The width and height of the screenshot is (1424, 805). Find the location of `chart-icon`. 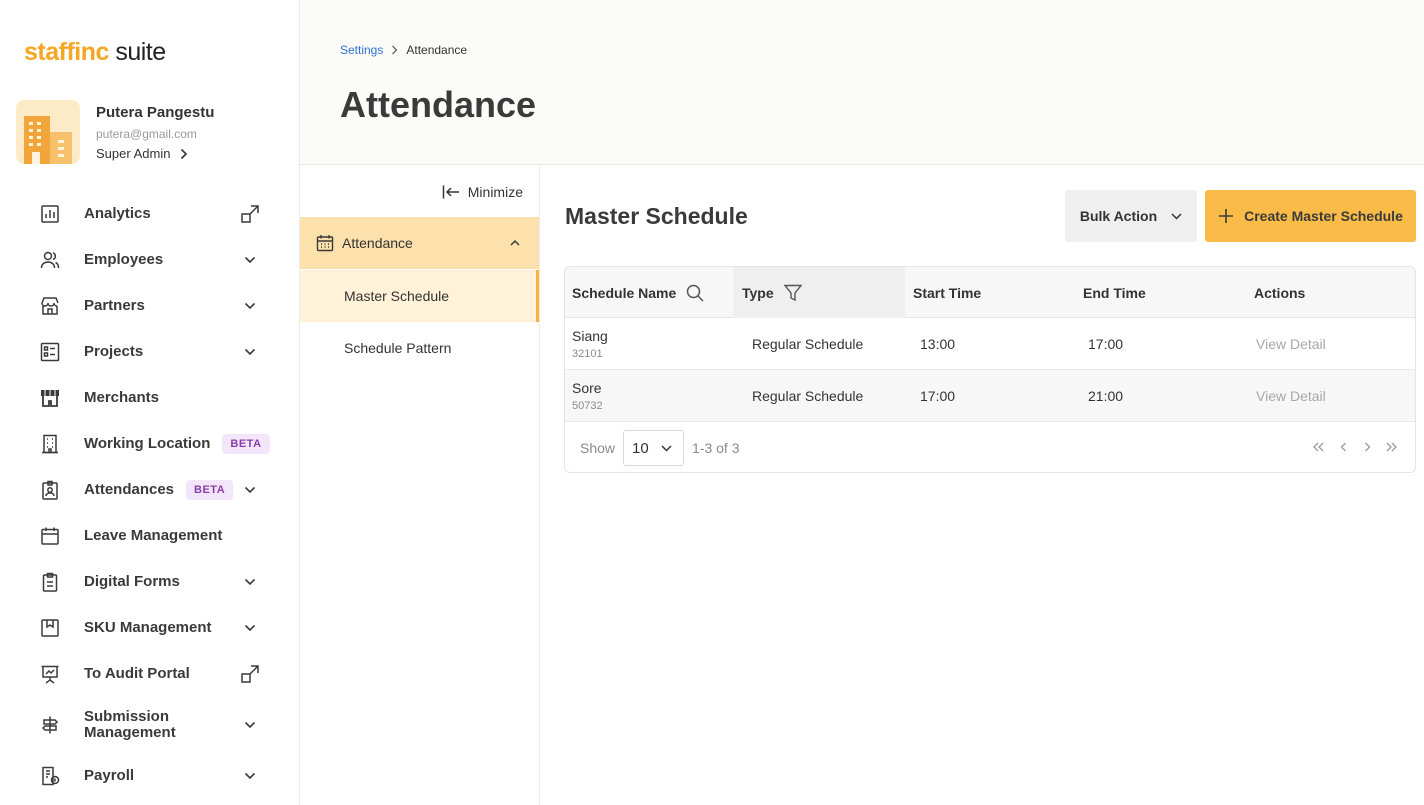

chart-icon is located at coordinates (50, 214).